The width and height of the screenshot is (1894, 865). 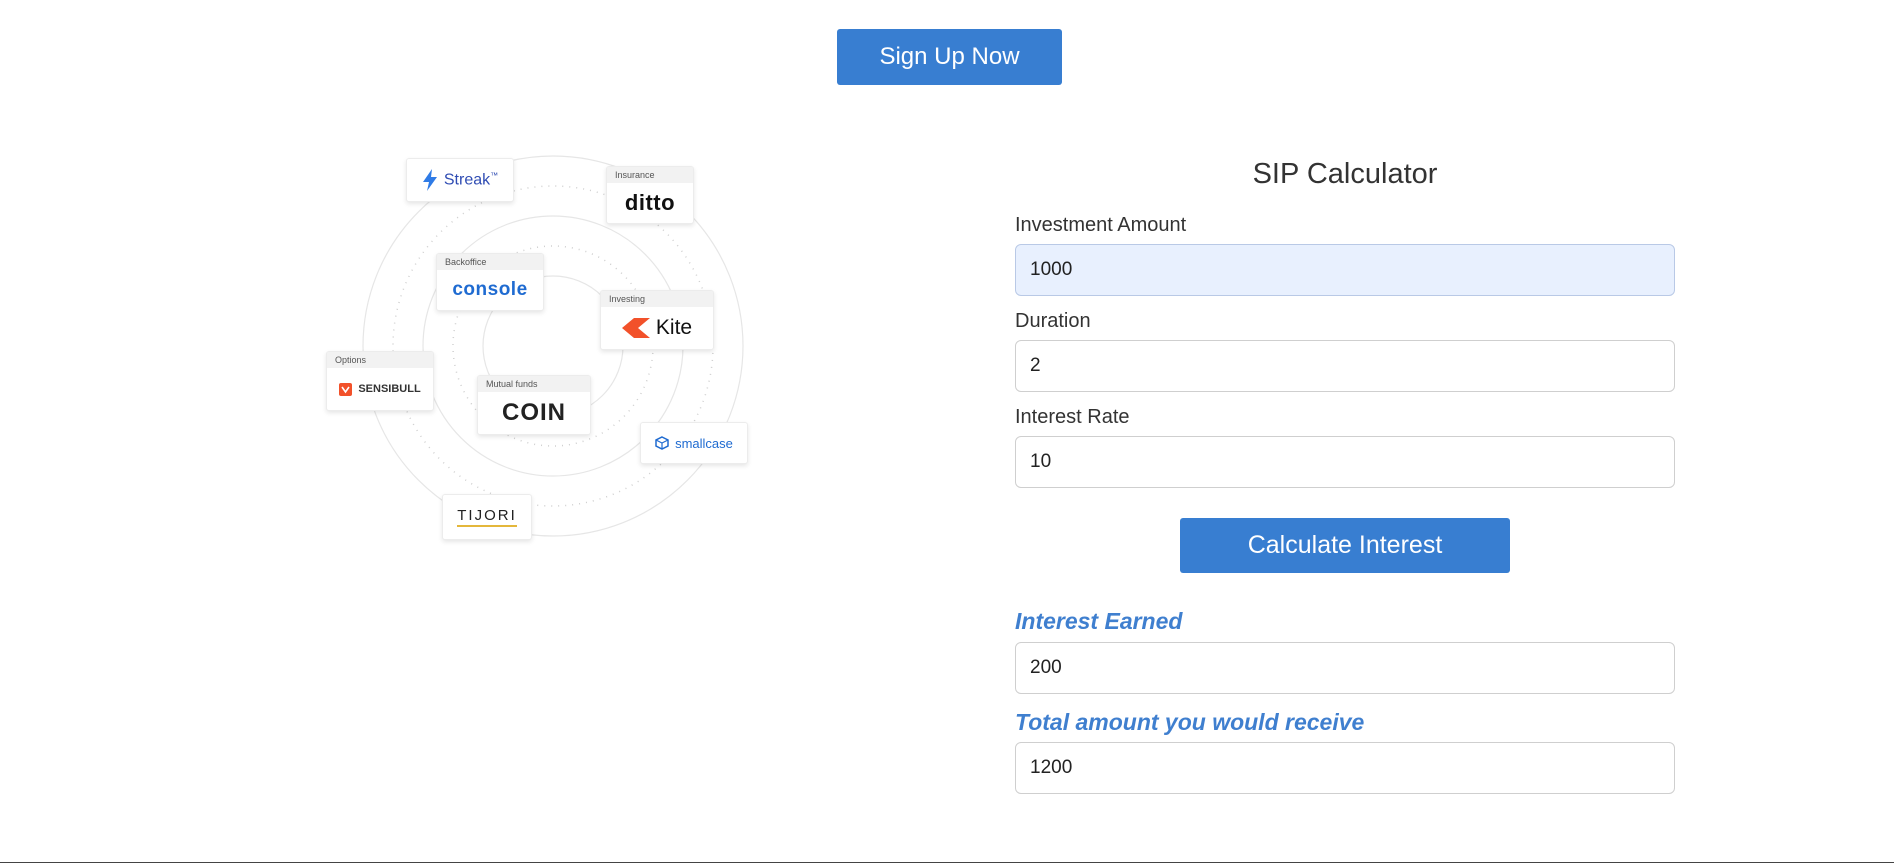 What do you see at coordinates (949, 57) in the screenshot?
I see `sign-up-button: Sign Up Now` at bounding box center [949, 57].